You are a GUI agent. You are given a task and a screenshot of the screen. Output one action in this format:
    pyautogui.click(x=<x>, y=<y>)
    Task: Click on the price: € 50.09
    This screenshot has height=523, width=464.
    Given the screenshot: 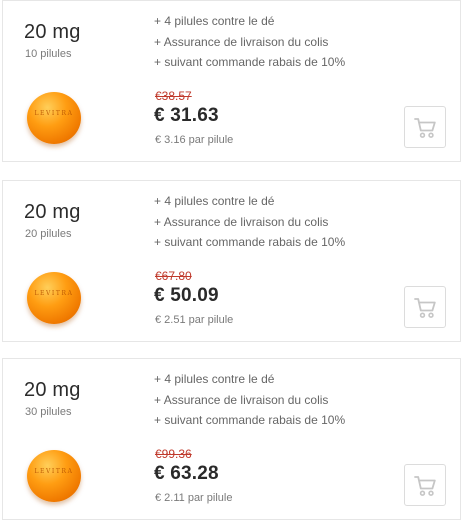 What is the action you would take?
    pyautogui.click(x=186, y=295)
    